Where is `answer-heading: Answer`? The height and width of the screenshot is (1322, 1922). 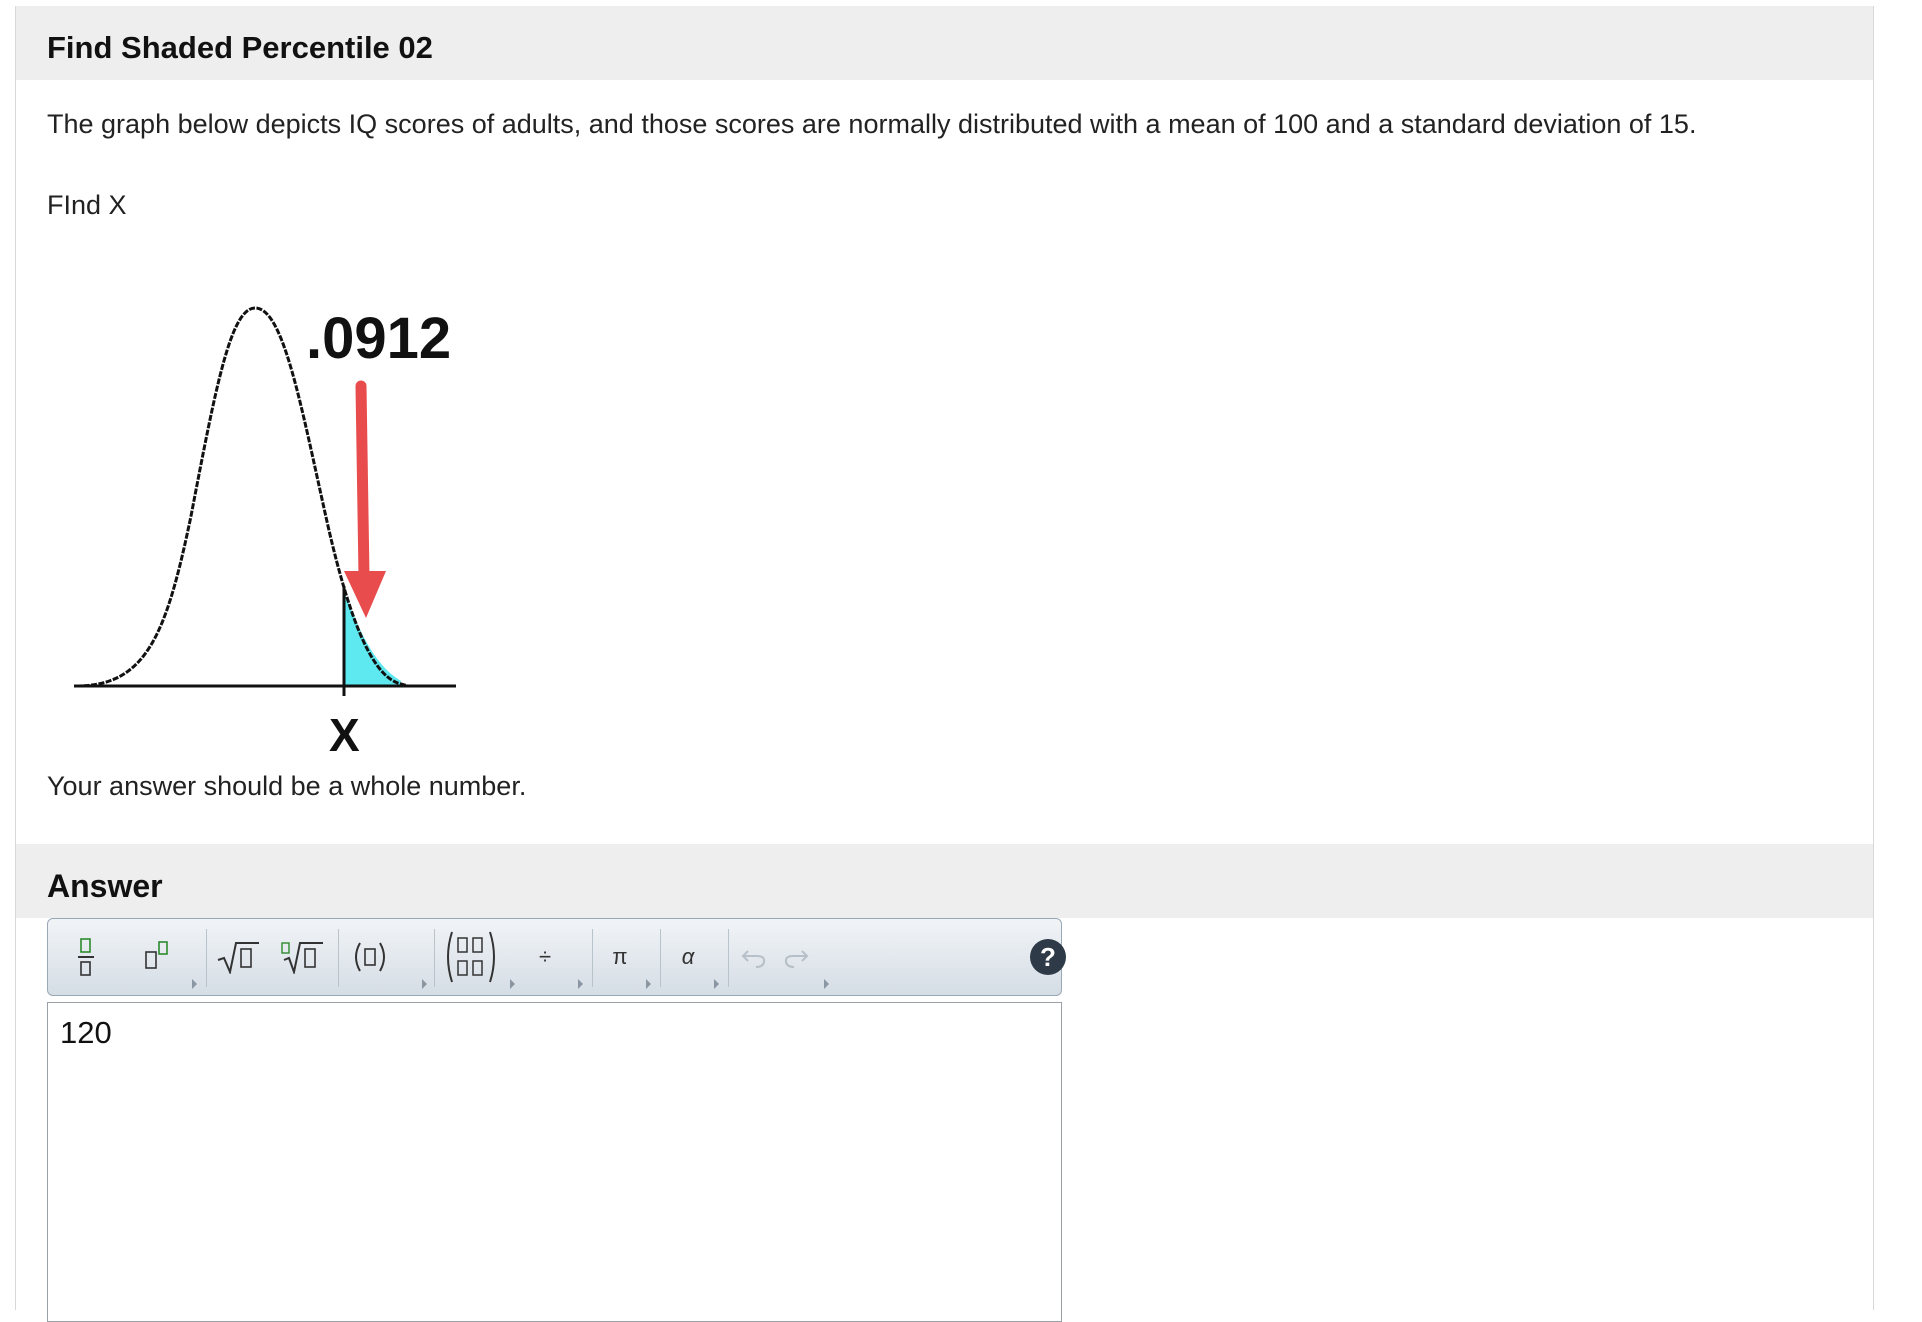
answer-heading: Answer is located at coordinates (105, 886).